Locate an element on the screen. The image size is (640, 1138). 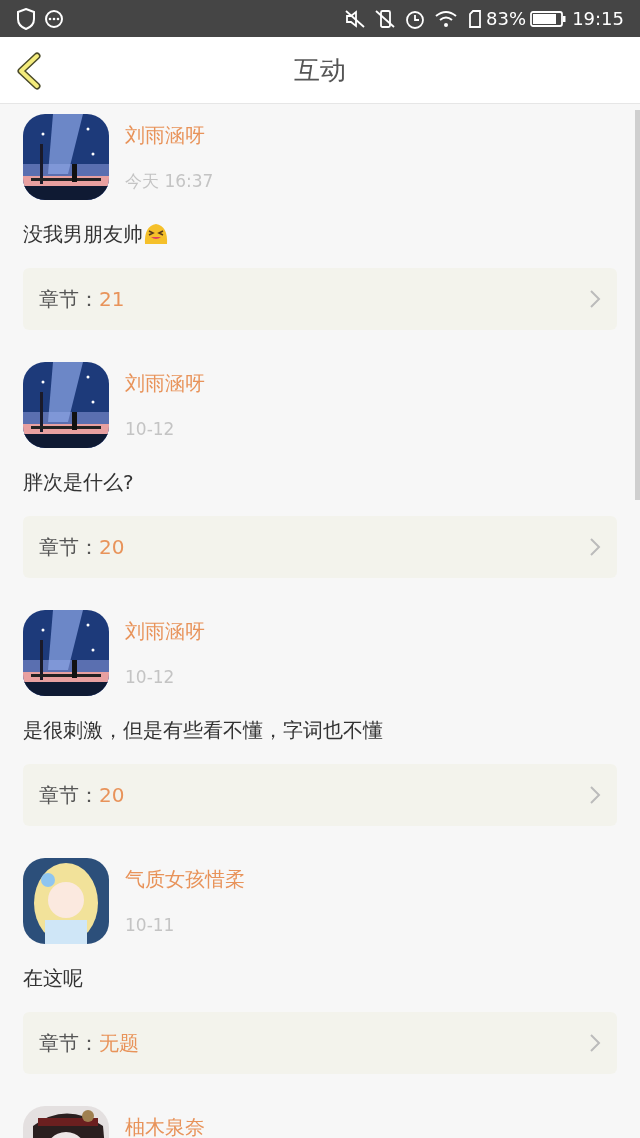
chapter-number: 21 is located at coordinates (112, 299).